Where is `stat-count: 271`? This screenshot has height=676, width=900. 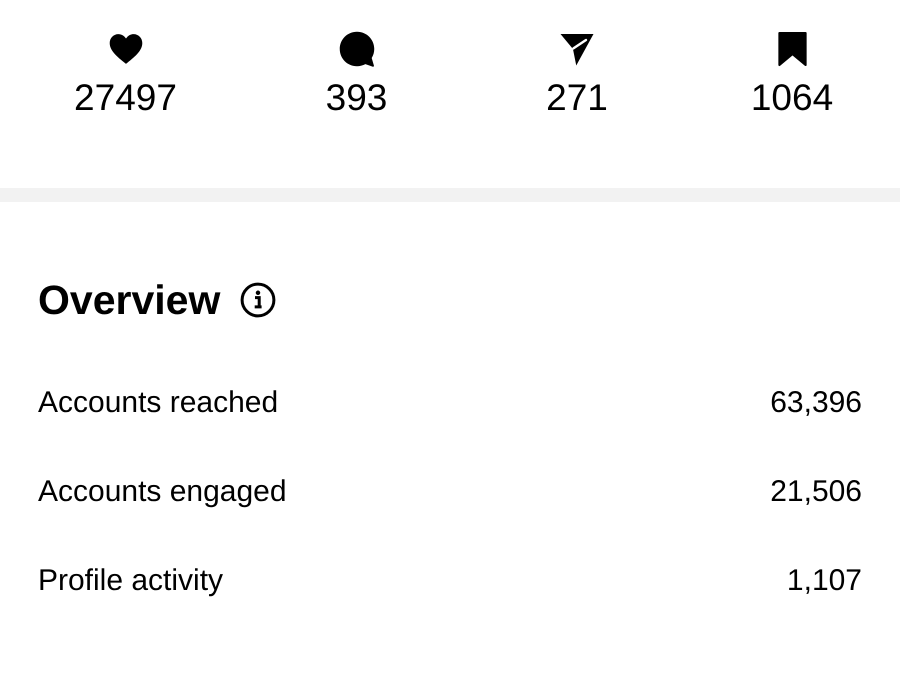 stat-count: 271 is located at coordinates (577, 98).